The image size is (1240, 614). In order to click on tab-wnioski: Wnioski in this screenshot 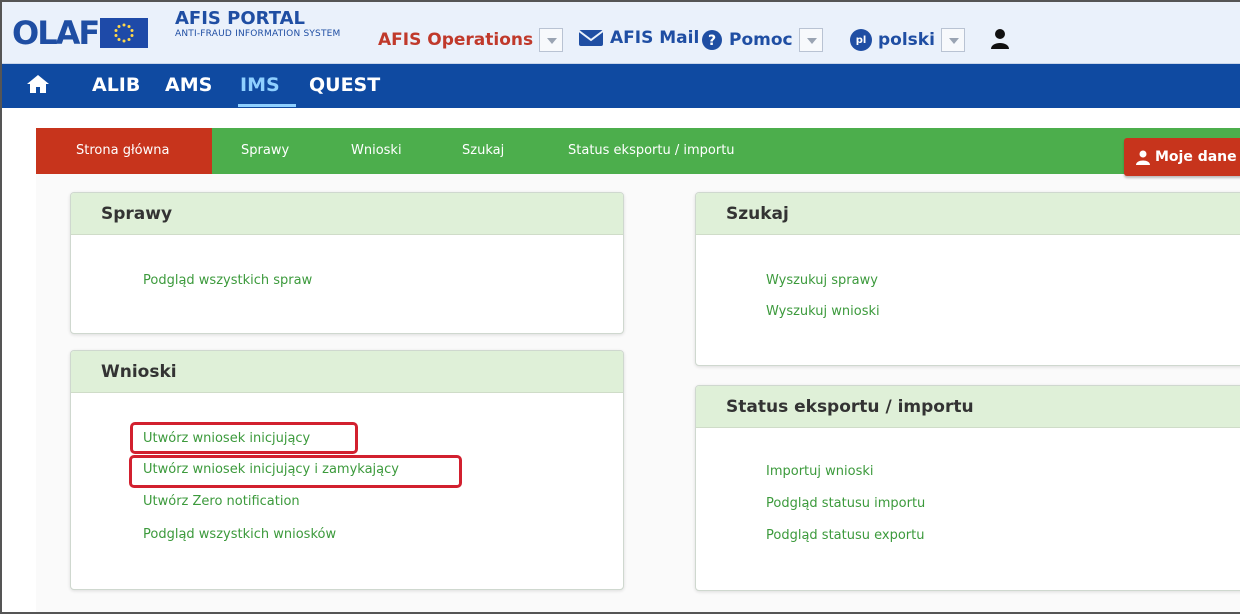, I will do `click(376, 150)`.